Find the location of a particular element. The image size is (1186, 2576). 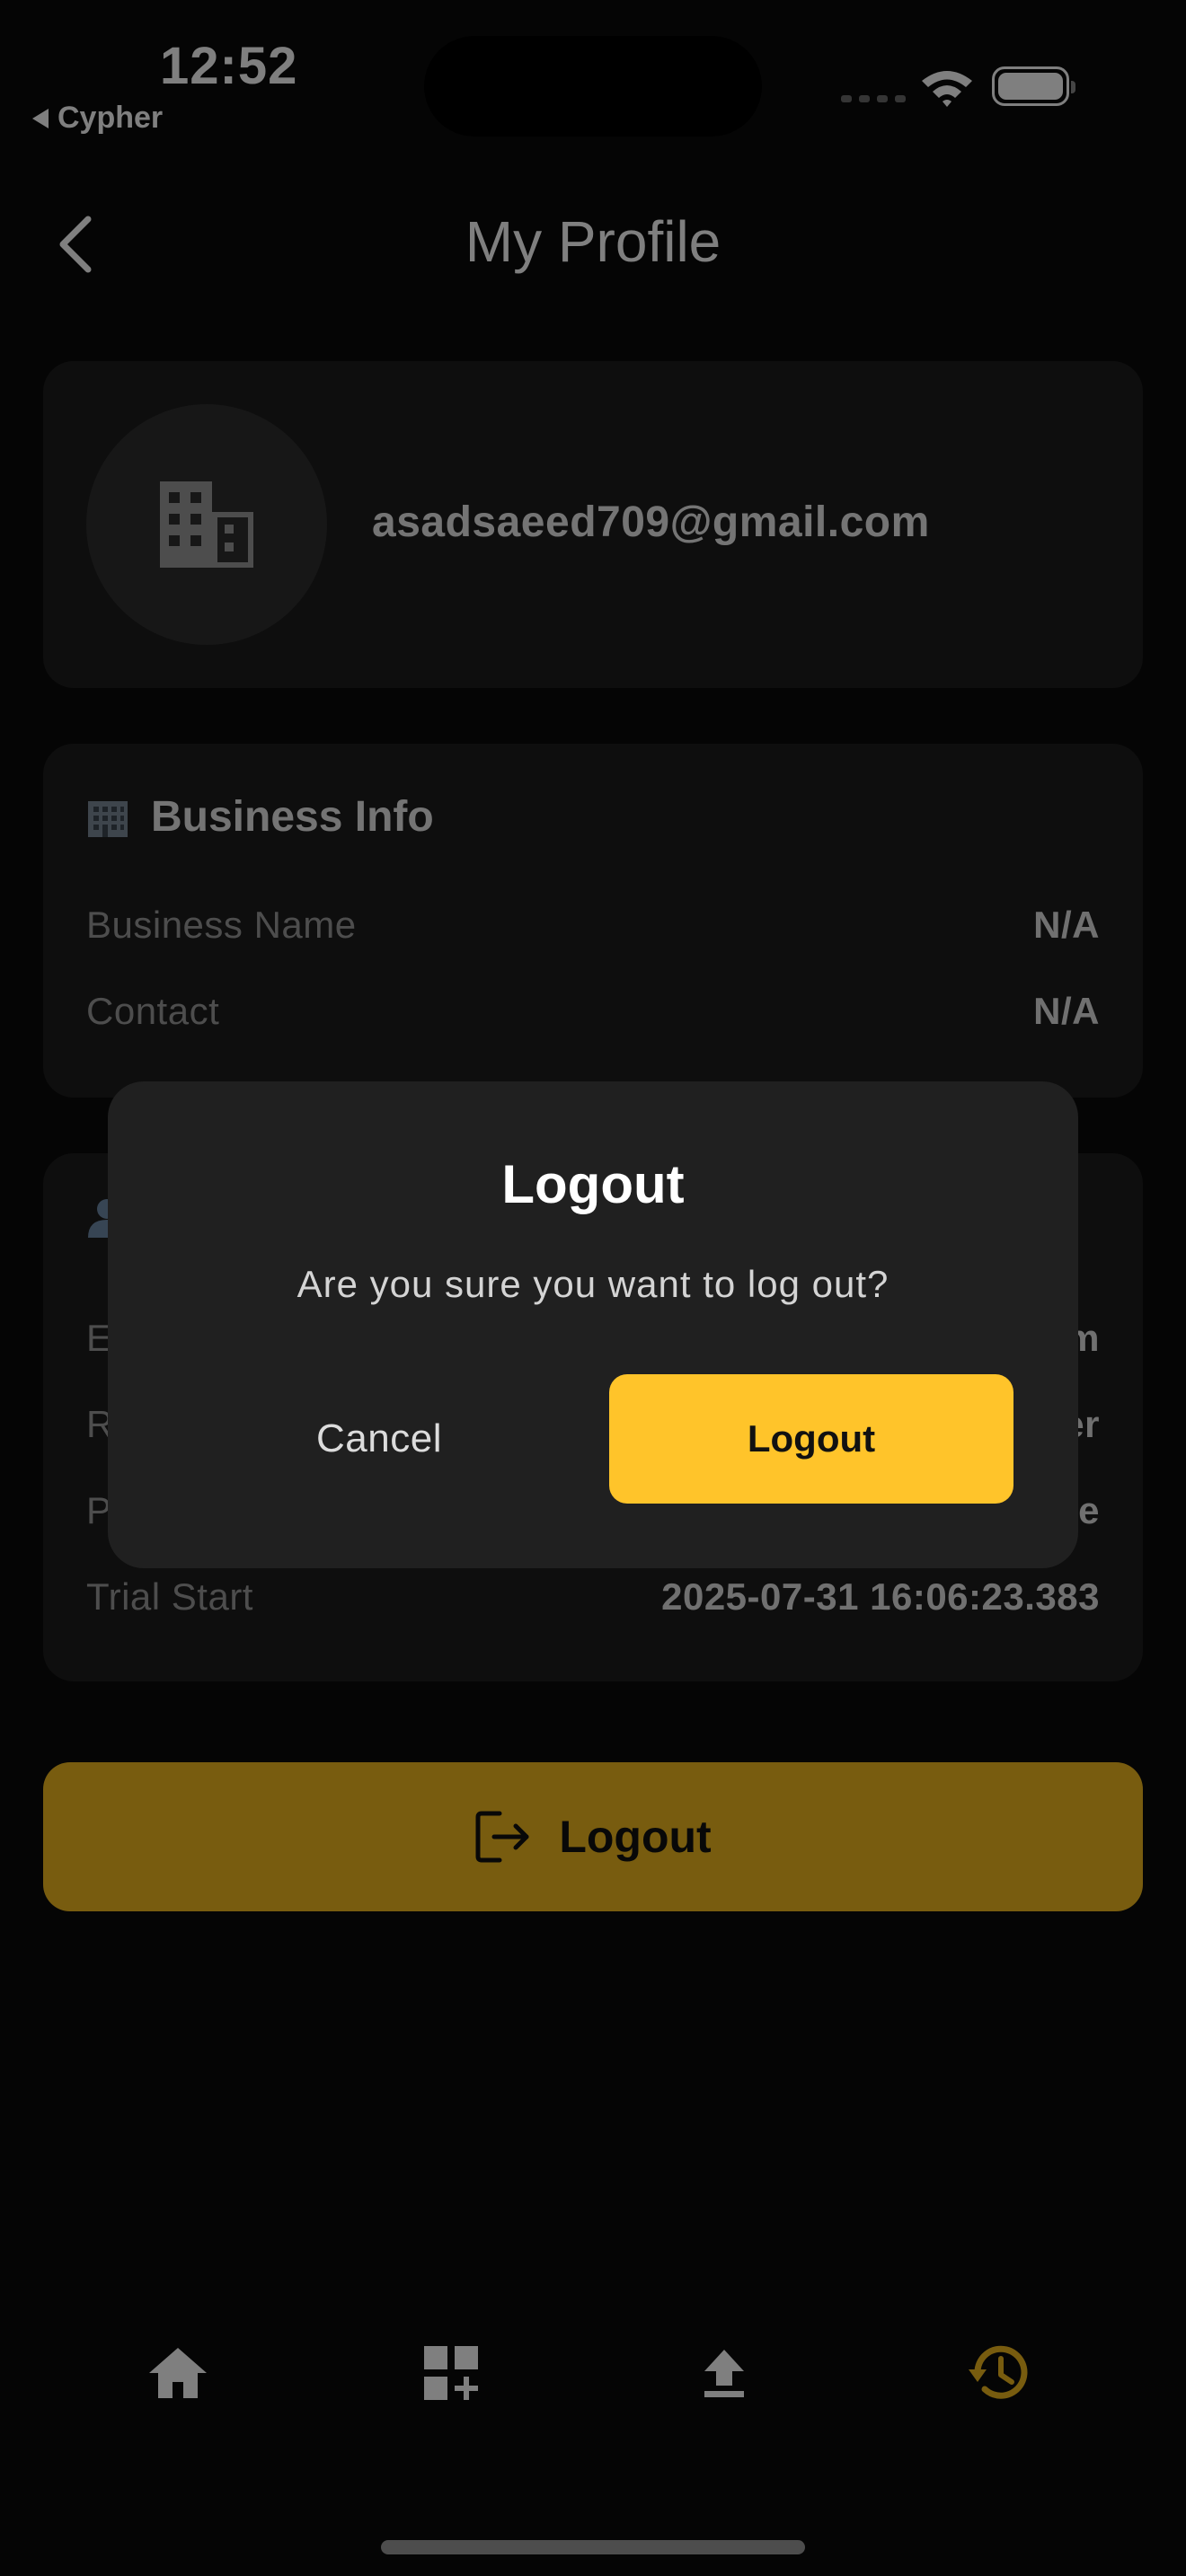

dialog-title: Logout is located at coordinates (593, 1184).